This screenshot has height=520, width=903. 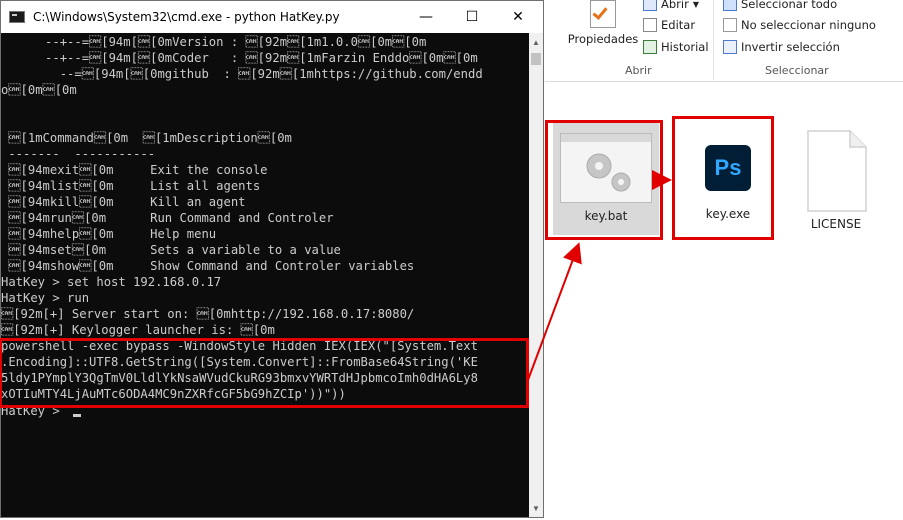 What do you see at coordinates (604, 180) in the screenshot?
I see `highlight-box-key-bat` at bounding box center [604, 180].